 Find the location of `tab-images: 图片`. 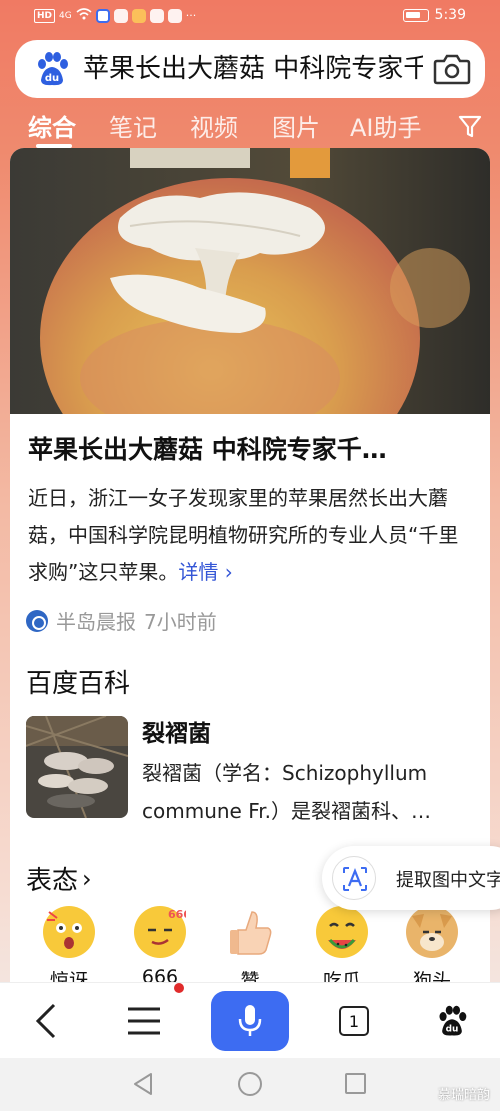

tab-images: 图片 is located at coordinates (296, 125).